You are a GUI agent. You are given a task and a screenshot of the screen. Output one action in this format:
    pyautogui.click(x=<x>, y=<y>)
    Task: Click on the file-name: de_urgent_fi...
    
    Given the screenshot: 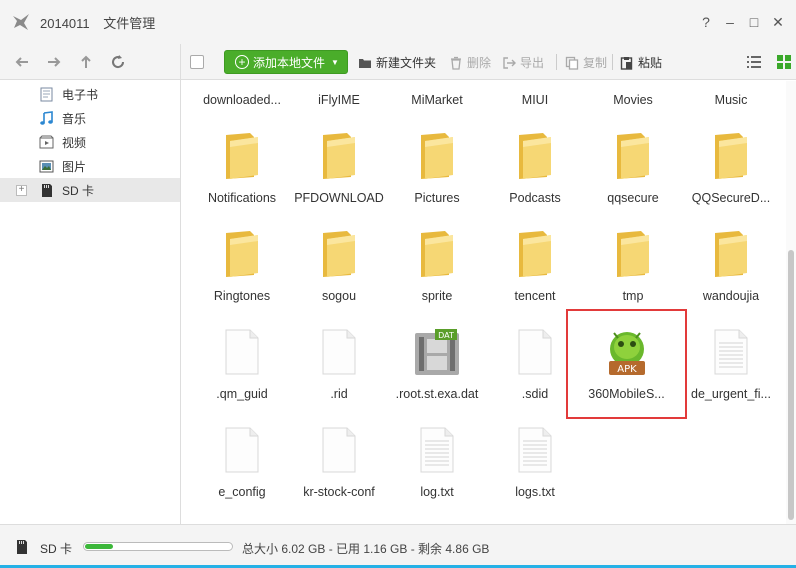 What is the action you would take?
    pyautogui.click(x=731, y=394)
    